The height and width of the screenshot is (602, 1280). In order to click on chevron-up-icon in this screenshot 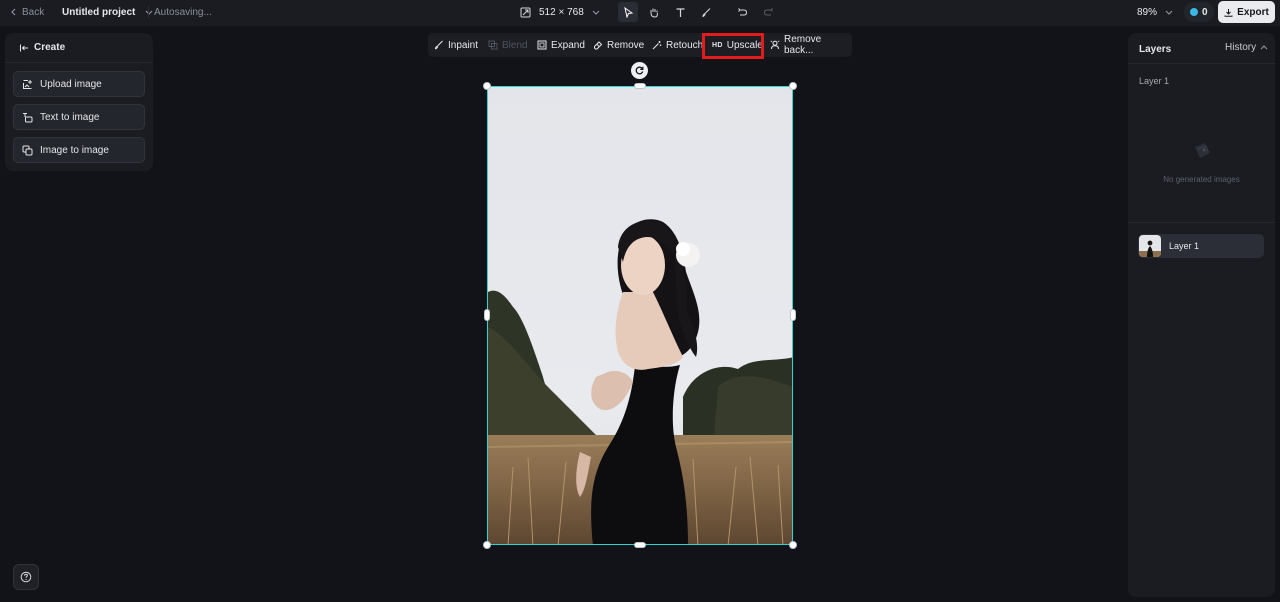, I will do `click(1264, 48)`.